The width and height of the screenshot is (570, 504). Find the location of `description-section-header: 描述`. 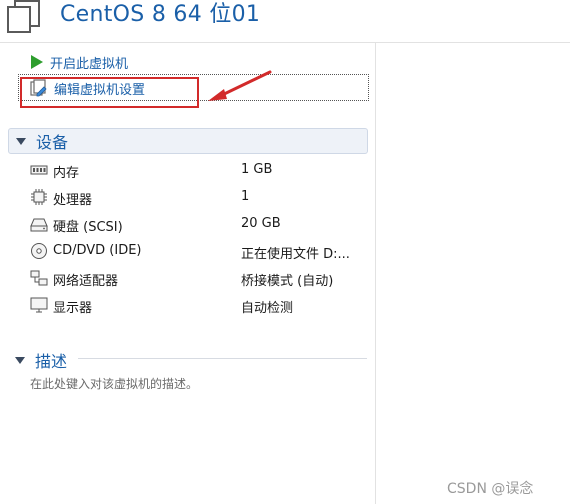

description-section-header: 描述 is located at coordinates (188, 360).